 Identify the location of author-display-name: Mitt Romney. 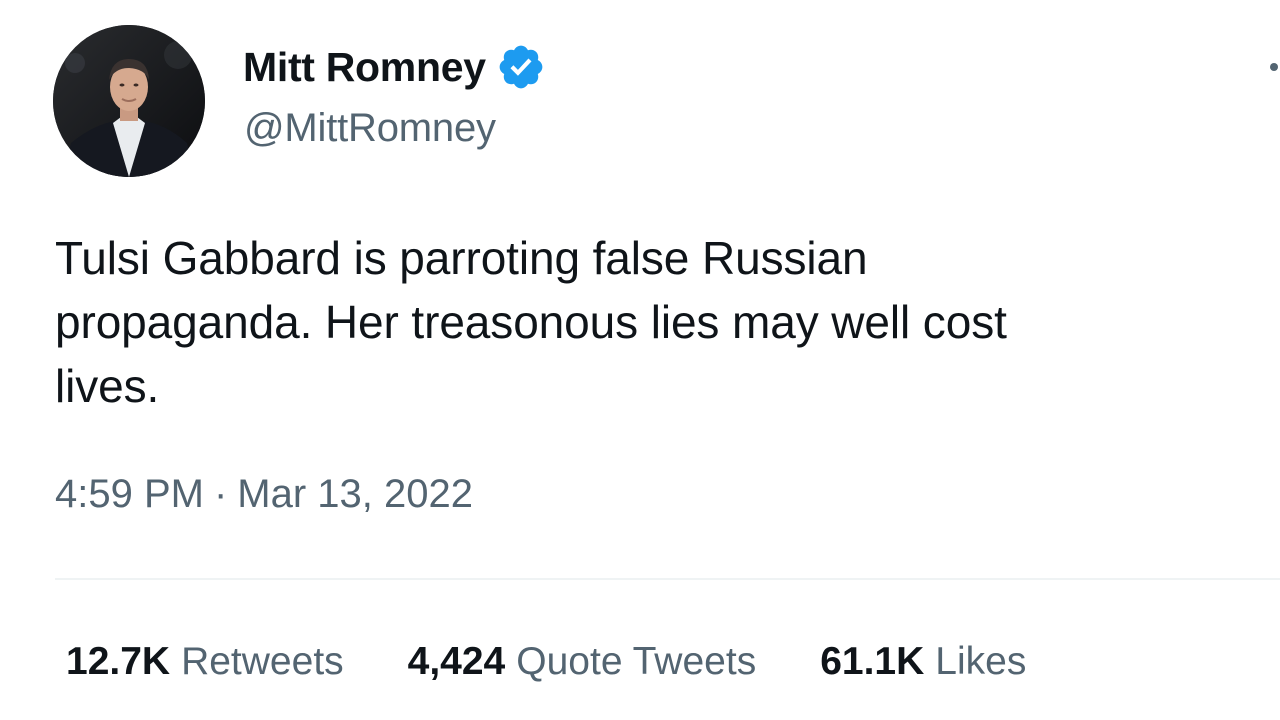
(364, 67).